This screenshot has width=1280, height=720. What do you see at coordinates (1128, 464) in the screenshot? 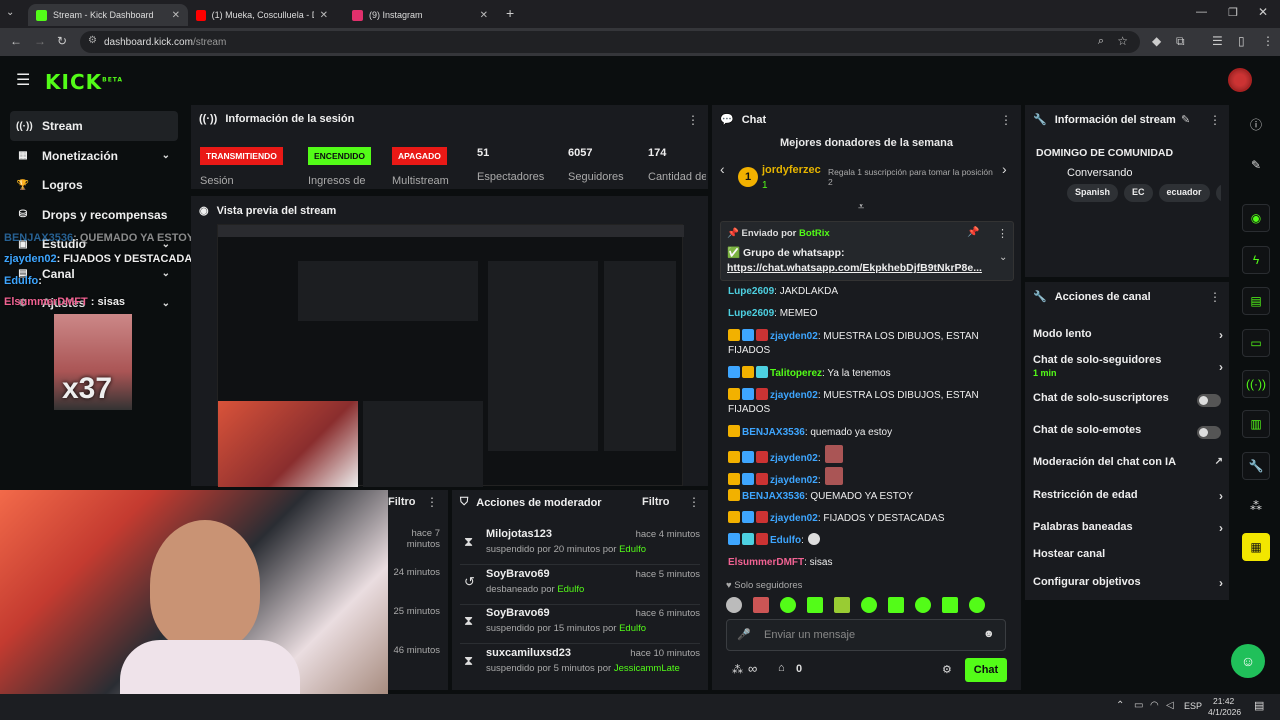
I see `channel-action-moderaci-n-del-chat-con-ia: Moderación del chat con IA ↗` at bounding box center [1128, 464].